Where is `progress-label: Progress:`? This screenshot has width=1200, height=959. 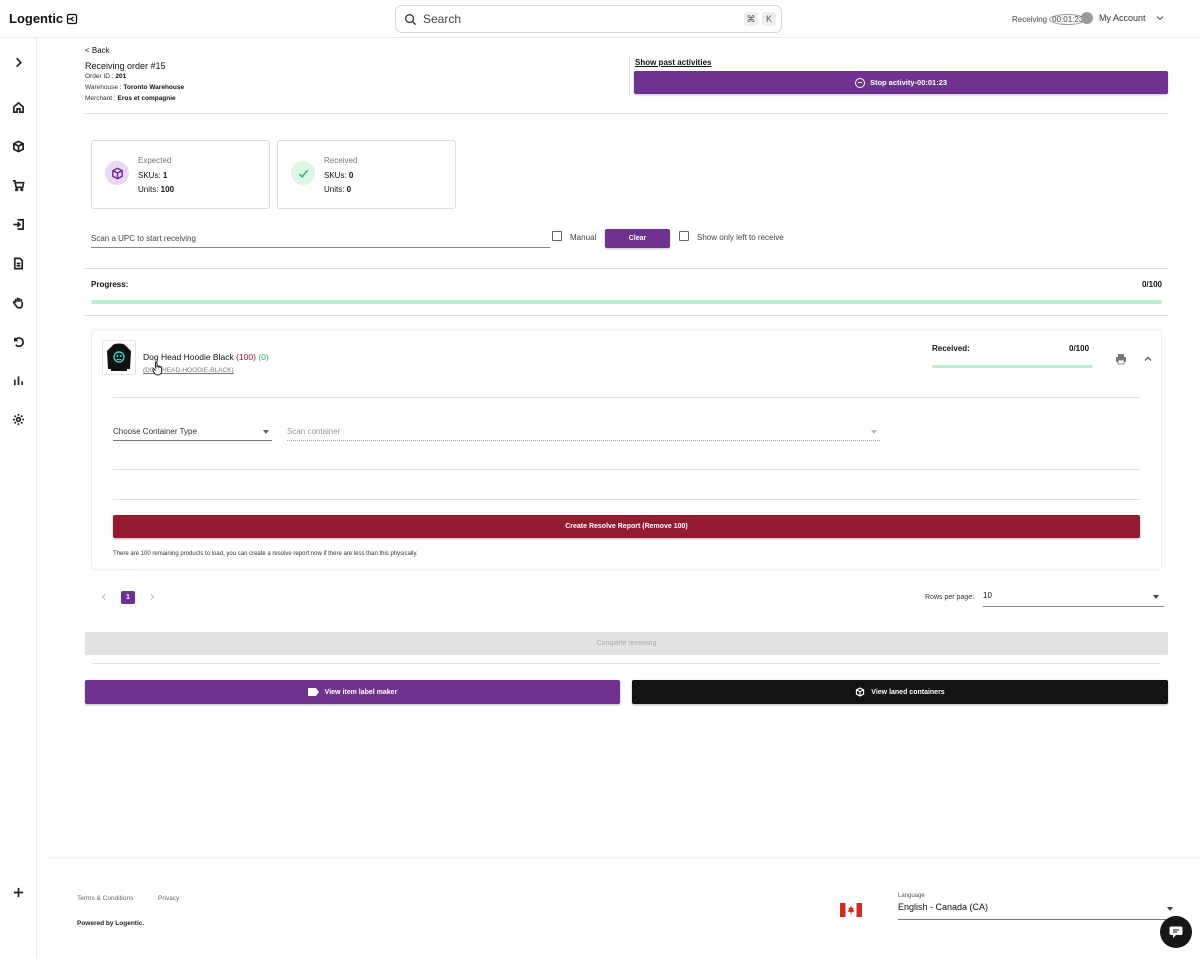 progress-label: Progress: is located at coordinates (110, 284).